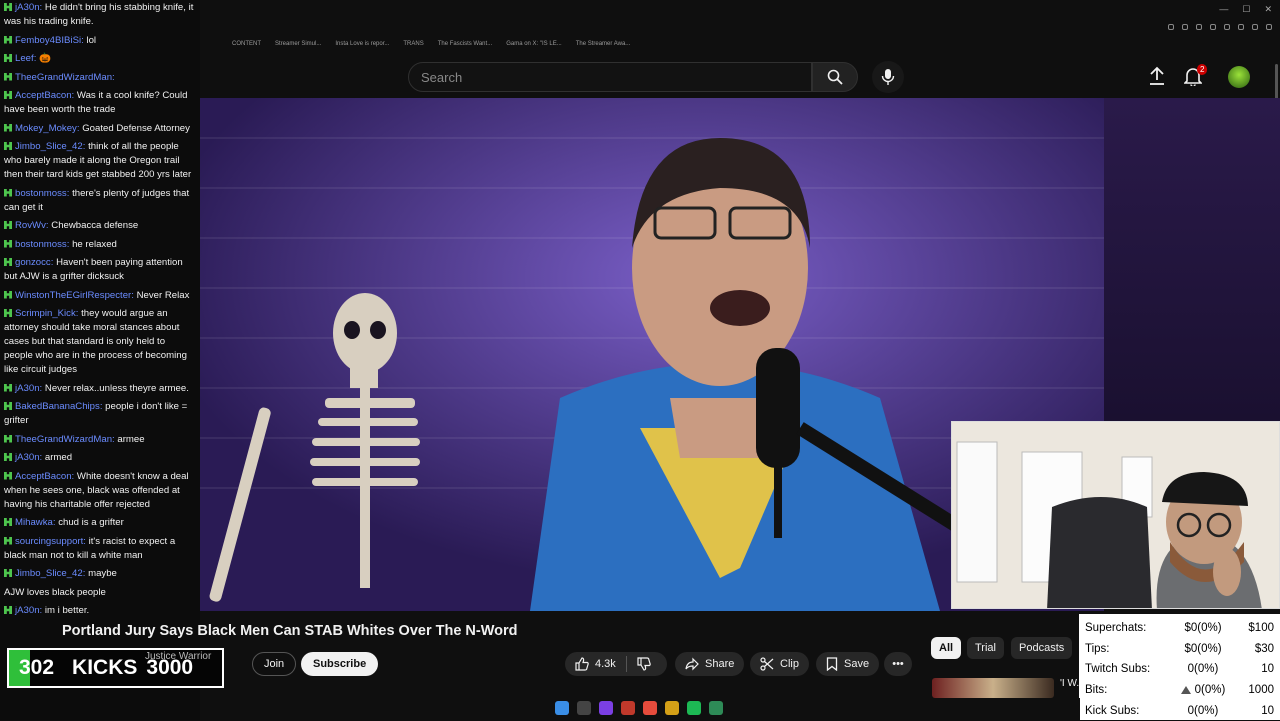  What do you see at coordinates (584, 708) in the screenshot?
I see `search-icon` at bounding box center [584, 708].